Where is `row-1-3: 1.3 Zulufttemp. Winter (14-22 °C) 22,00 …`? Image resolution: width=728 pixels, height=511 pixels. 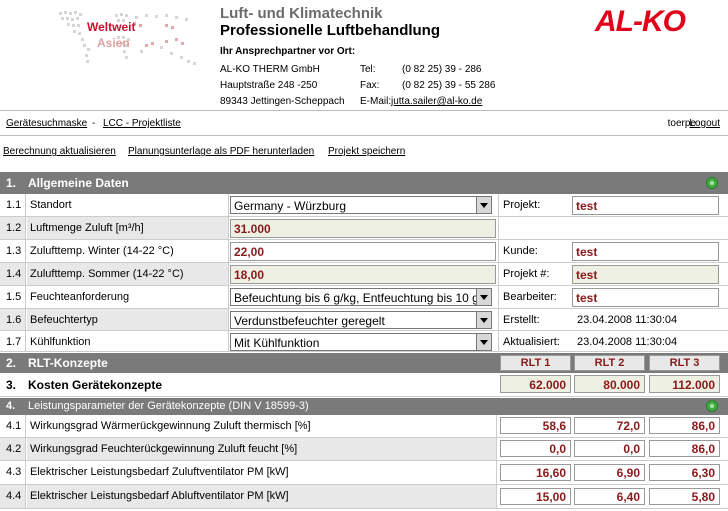 row-1-3: 1.3 Zulufttemp. Winter (14-22 °C) 22,00 … is located at coordinates (364, 251).